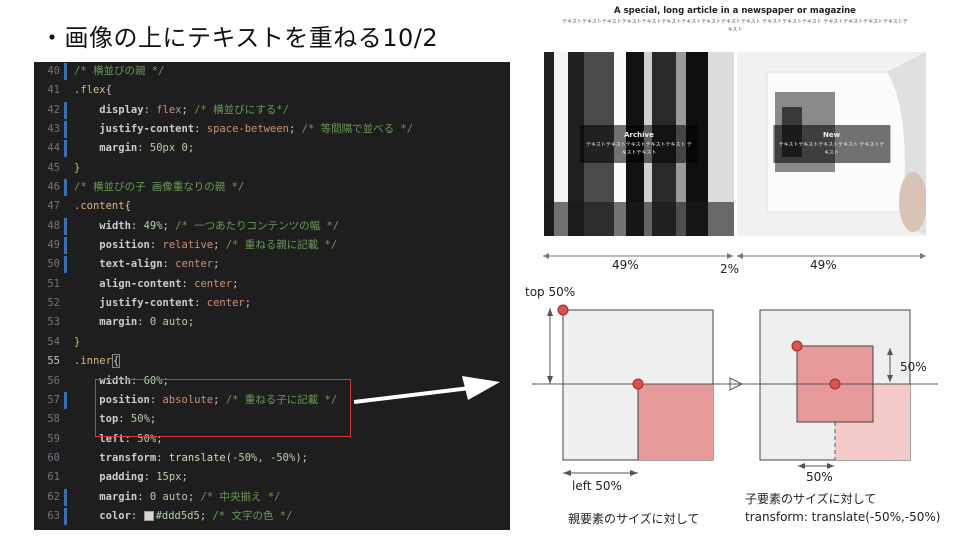 The height and width of the screenshot is (540, 960). I want to click on code-line: 52 justify-content: center;, so click(272, 303).